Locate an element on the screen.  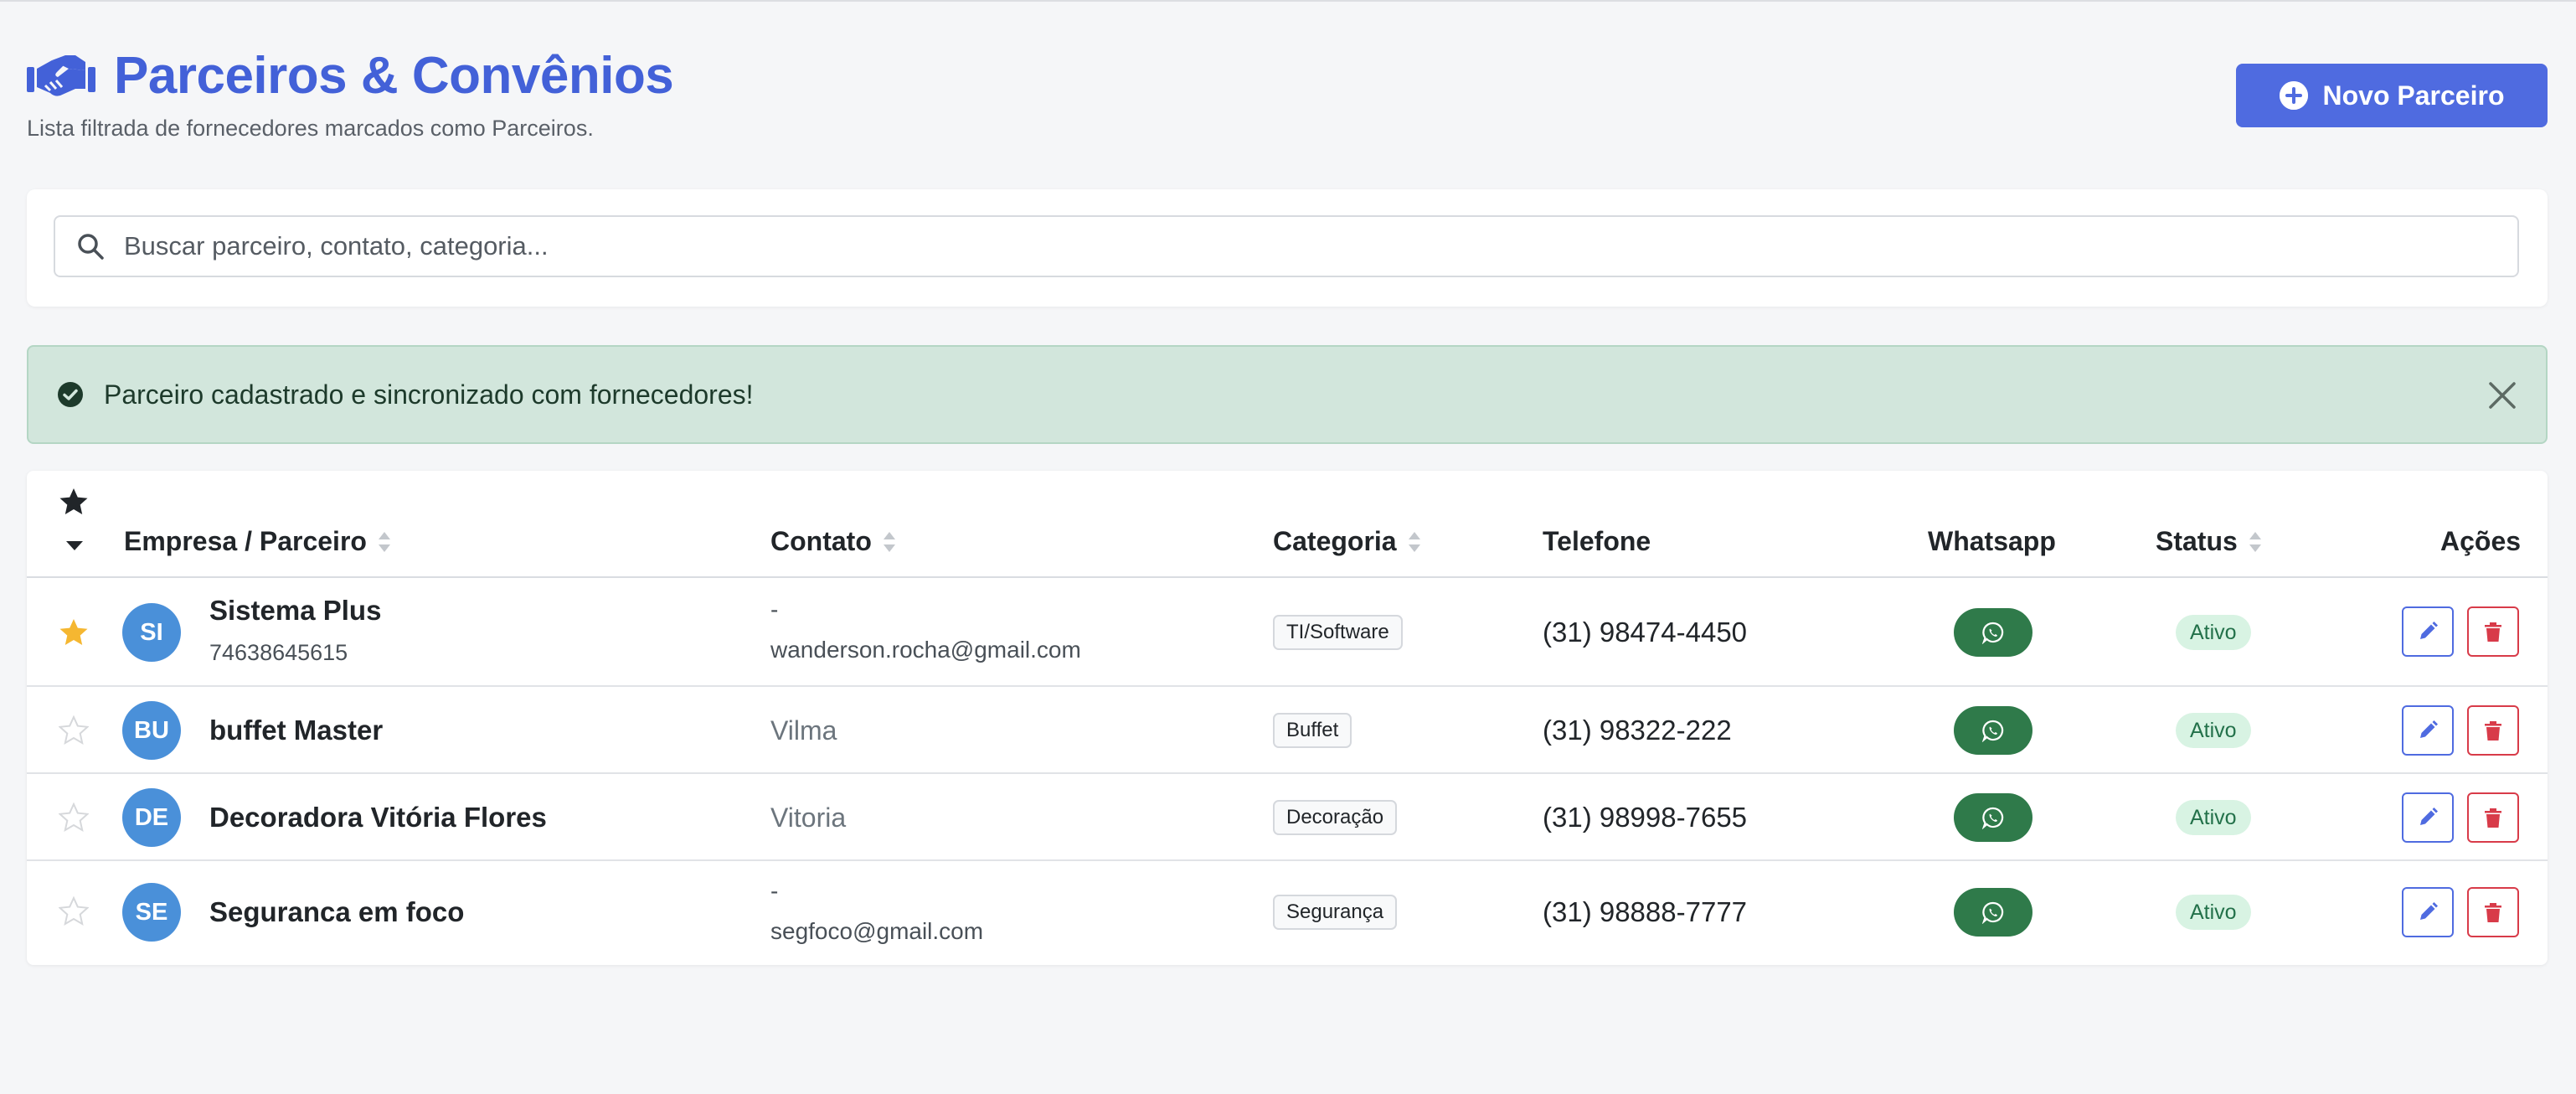
avatar: SI is located at coordinates (151, 633).